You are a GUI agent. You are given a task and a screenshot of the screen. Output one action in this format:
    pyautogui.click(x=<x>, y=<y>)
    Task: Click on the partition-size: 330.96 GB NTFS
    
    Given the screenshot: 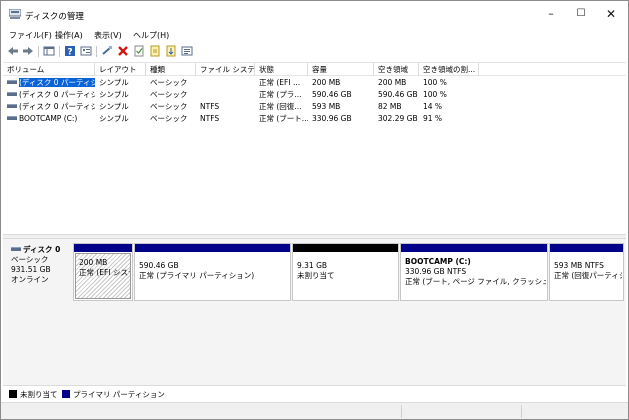 What is the action you would take?
    pyautogui.click(x=436, y=271)
    